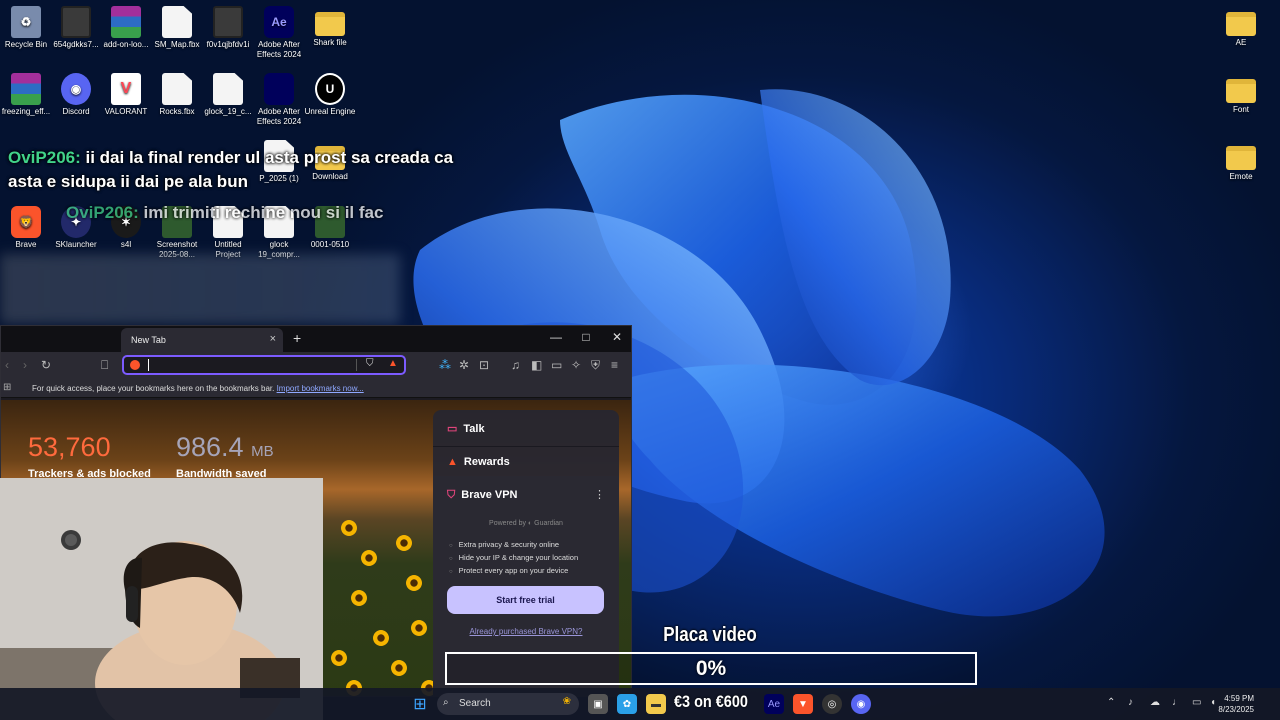 The width and height of the screenshot is (1280, 720). What do you see at coordinates (451, 495) in the screenshot?
I see `vpn-shield-icon: ⛉` at bounding box center [451, 495].